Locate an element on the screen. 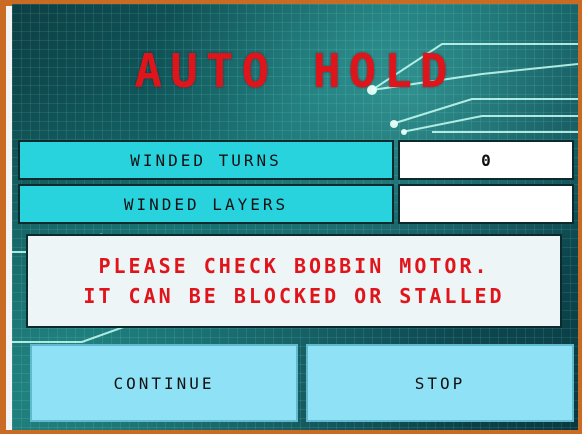 Image resolution: width=582 pixels, height=434 pixels. alarm-message-line-1: PLEASE CHECK BOBBIN MOTOR. is located at coordinates (294, 266).